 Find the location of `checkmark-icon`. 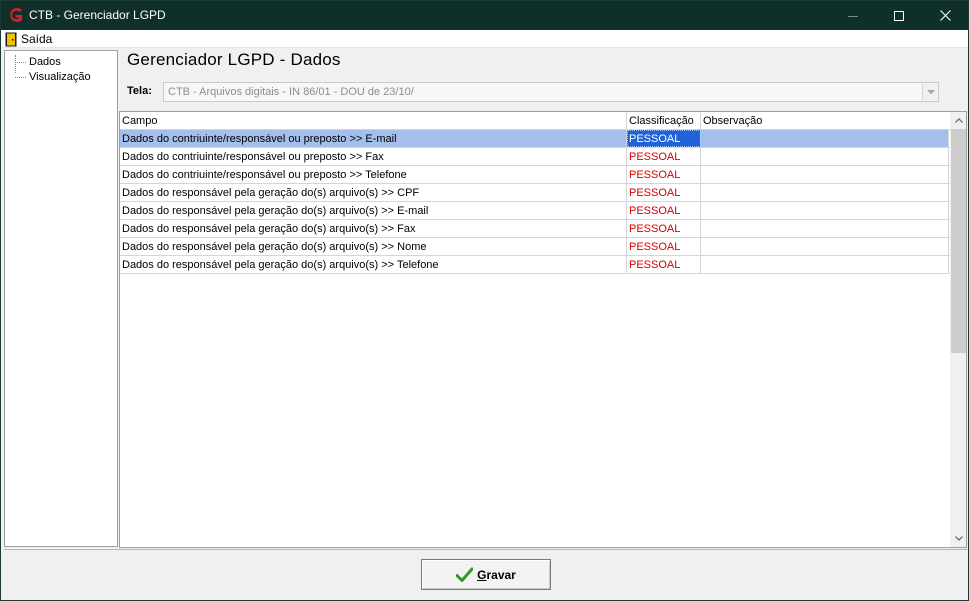

checkmark-icon is located at coordinates (465, 574).